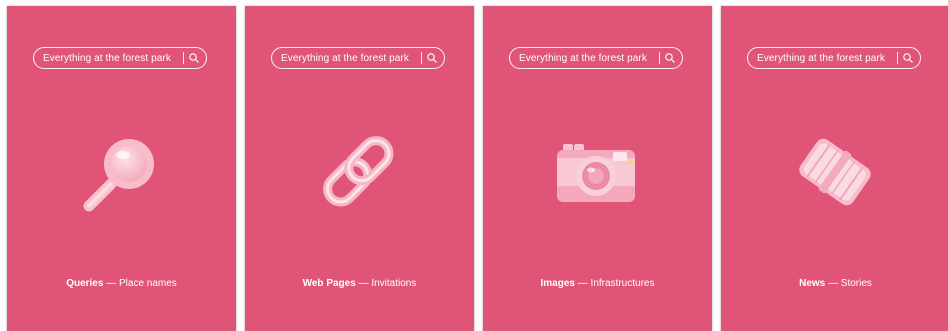 This screenshot has width=948, height=331. I want to click on caption-sub: Place names, so click(148, 283).